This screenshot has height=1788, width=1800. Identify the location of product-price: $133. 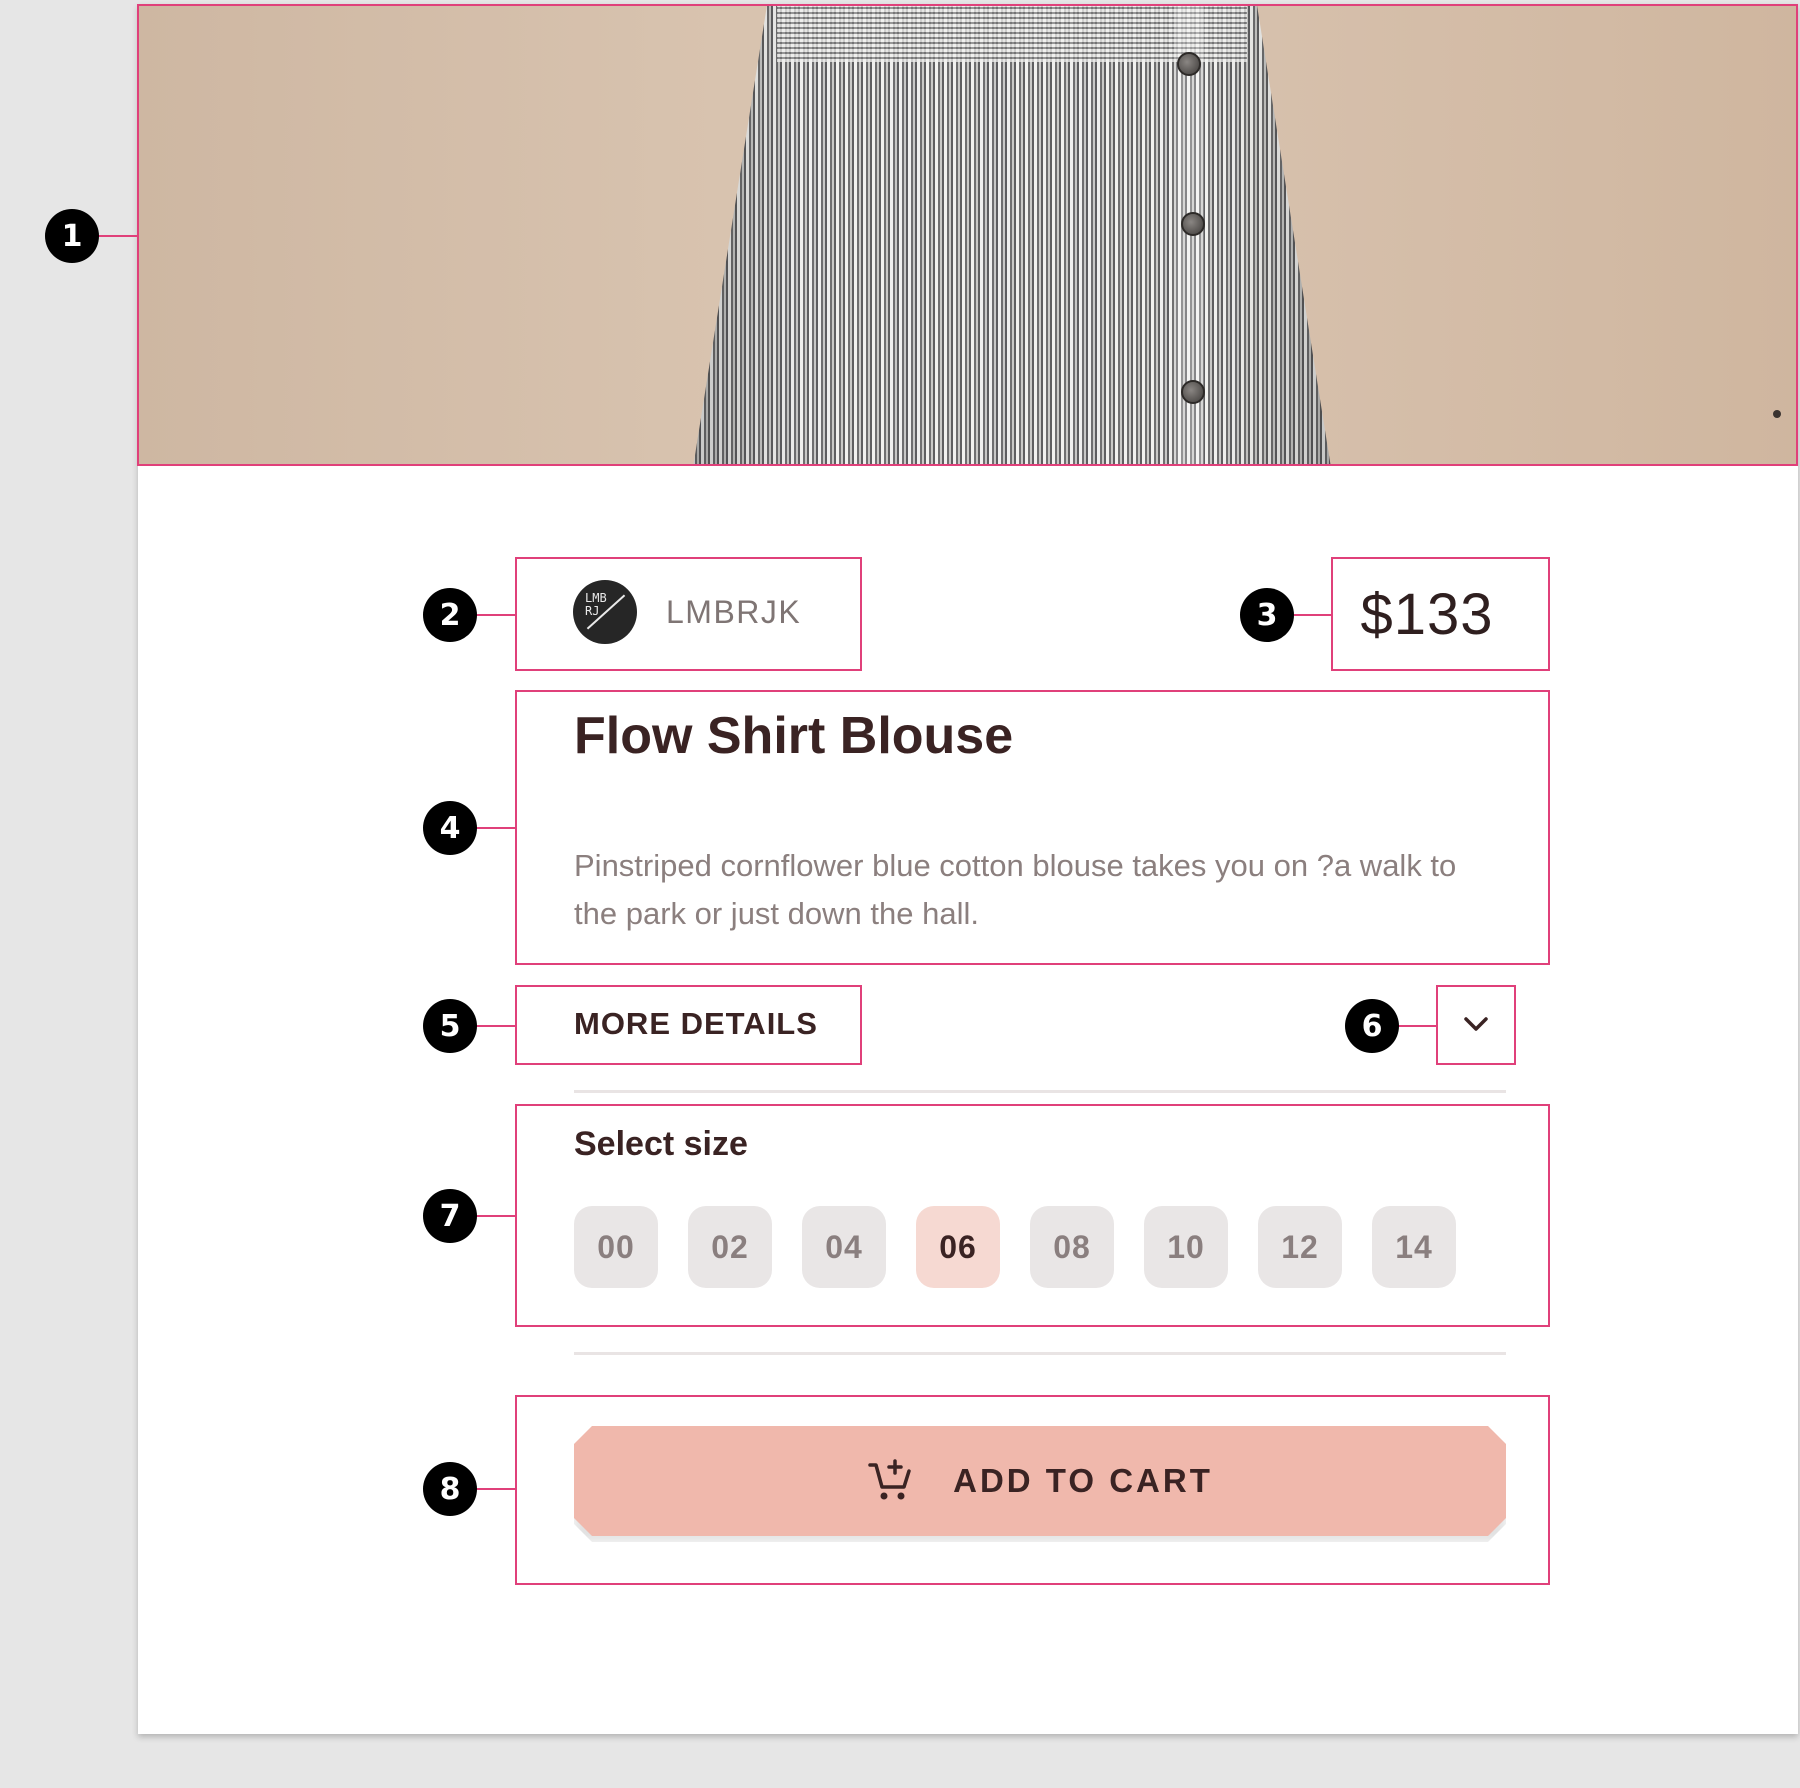
(1427, 614).